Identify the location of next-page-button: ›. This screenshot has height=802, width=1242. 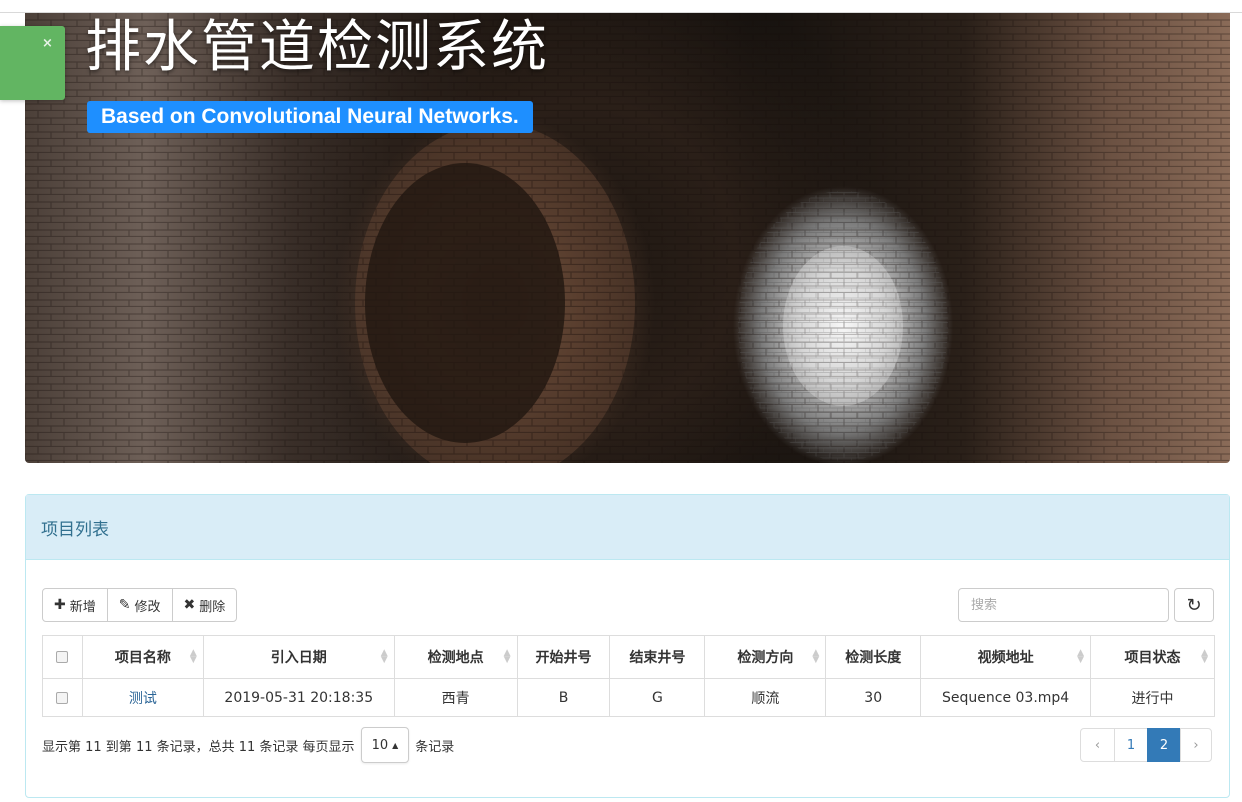
(1196, 745).